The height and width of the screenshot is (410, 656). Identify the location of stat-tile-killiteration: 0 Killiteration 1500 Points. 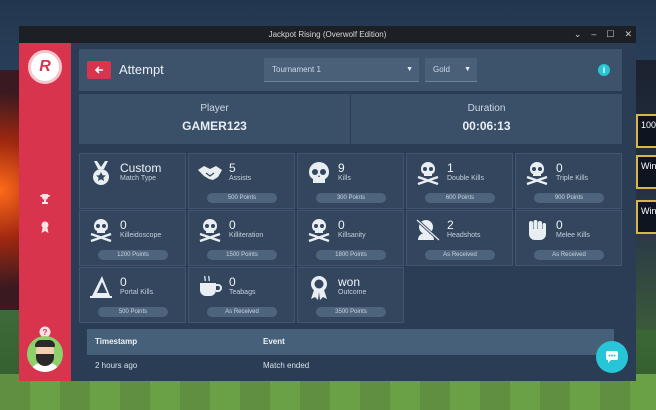
(241, 238).